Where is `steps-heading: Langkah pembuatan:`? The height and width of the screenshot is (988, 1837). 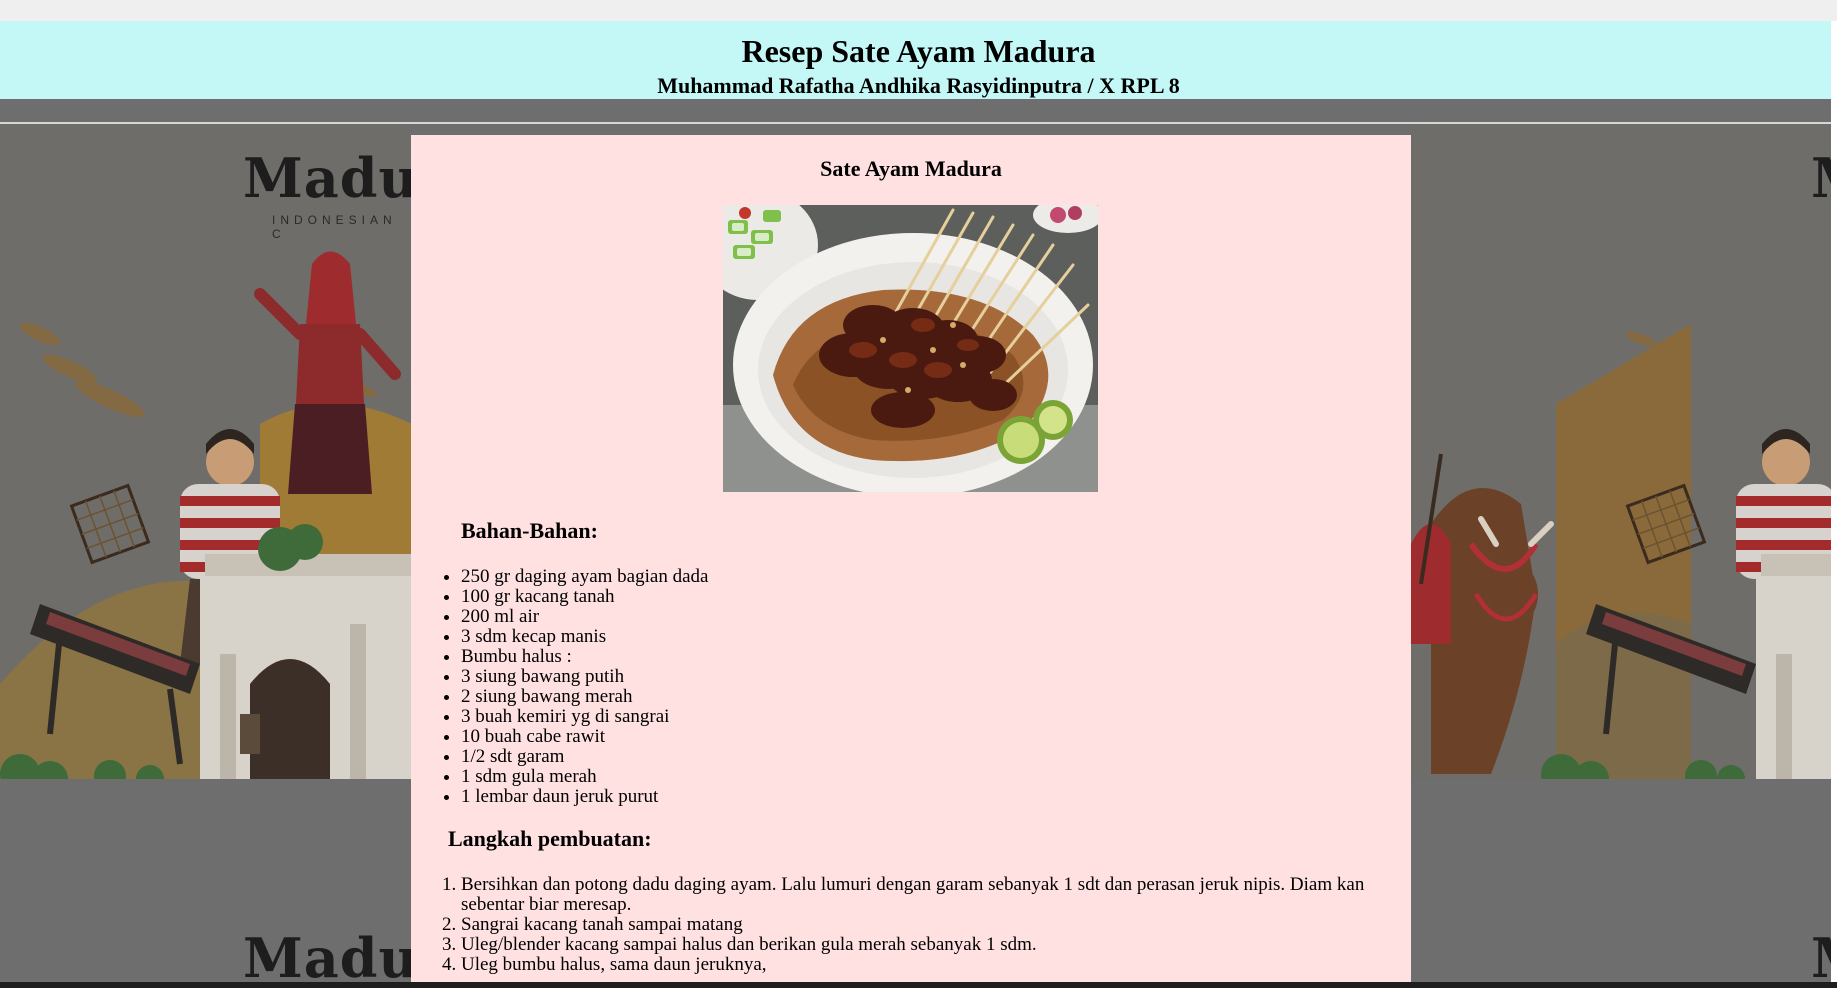
steps-heading: Langkah pembuatan: is located at coordinates (550, 838).